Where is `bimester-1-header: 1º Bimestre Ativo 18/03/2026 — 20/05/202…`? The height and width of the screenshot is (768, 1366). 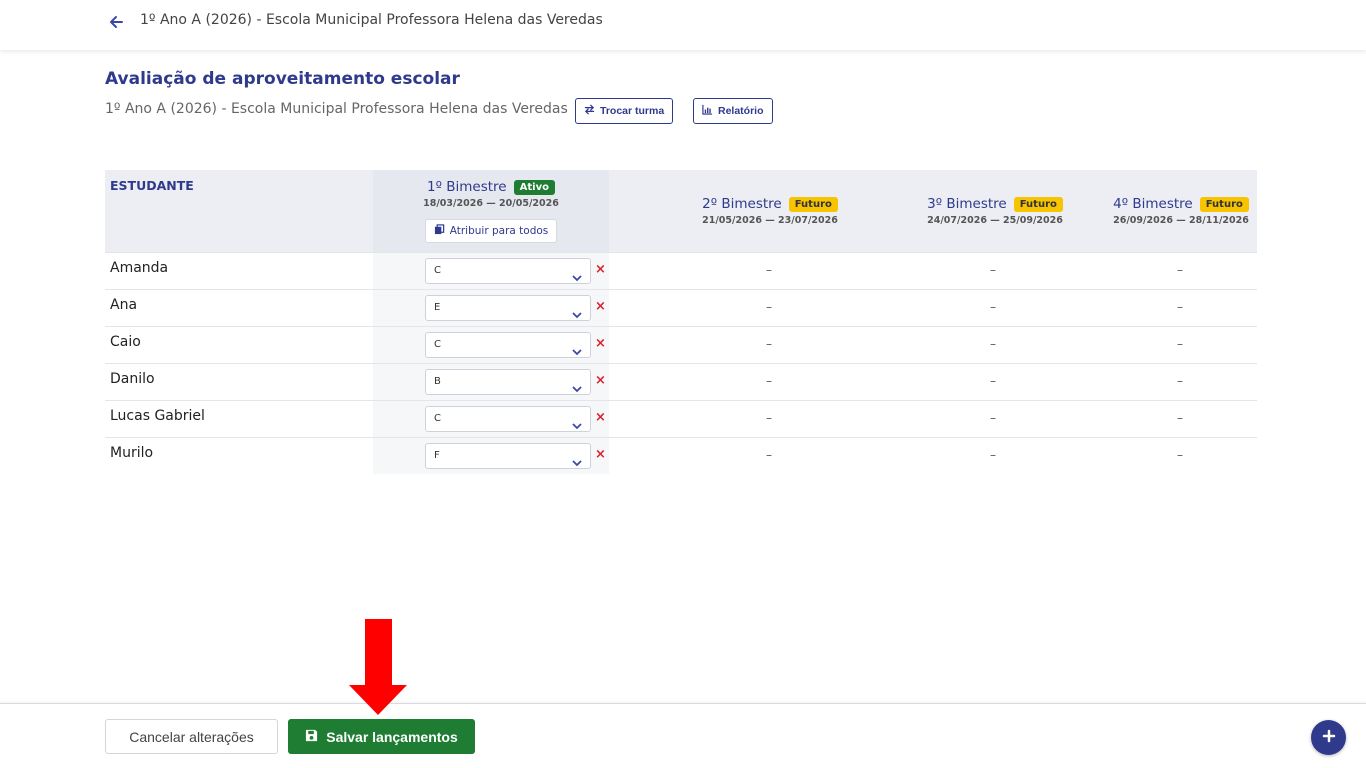
bimester-1-header: 1º Bimestre Ativo 18/03/2026 — 20/05/202… is located at coordinates (491, 209).